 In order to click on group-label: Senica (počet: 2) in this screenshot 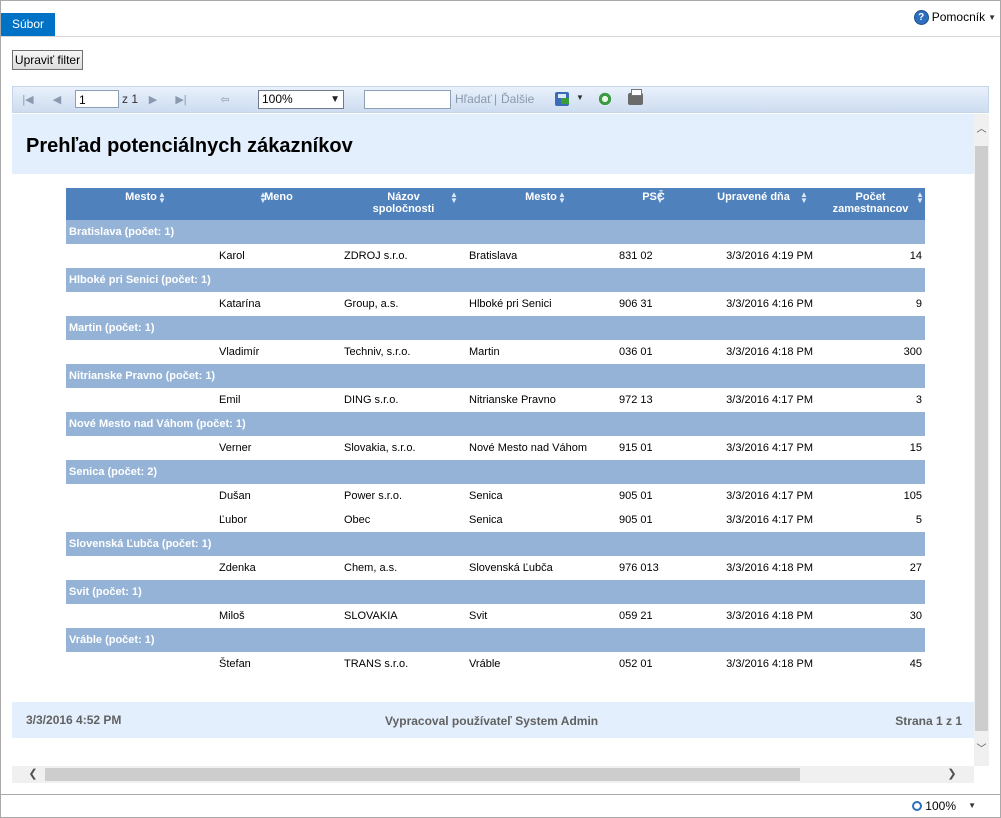, I will do `click(495, 472)`.